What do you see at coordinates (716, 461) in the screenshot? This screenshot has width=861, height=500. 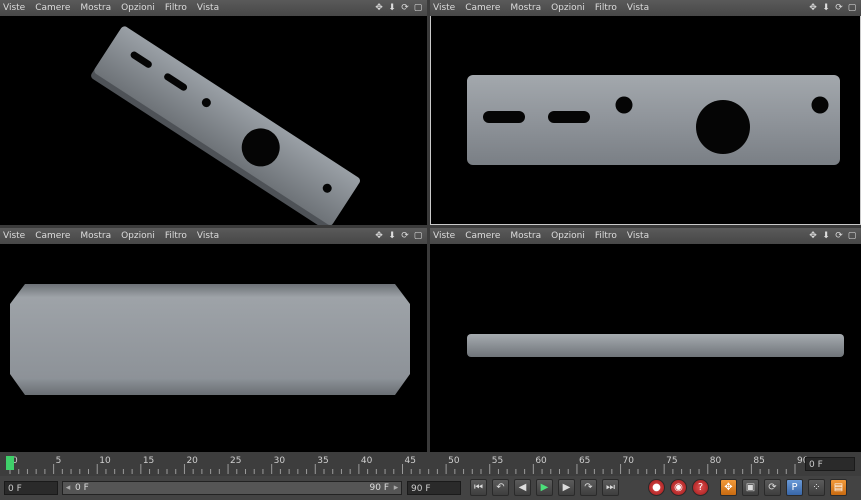 I see `timeline-tick-label: 80` at bounding box center [716, 461].